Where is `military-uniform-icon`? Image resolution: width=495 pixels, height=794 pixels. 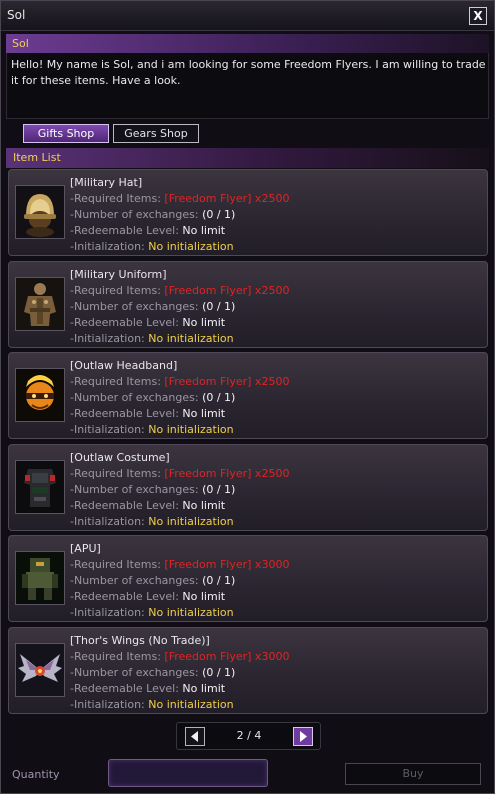
military-uniform-icon is located at coordinates (40, 304).